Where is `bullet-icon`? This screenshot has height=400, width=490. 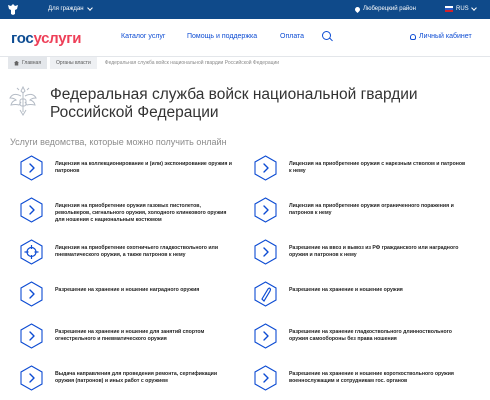
bullet-icon is located at coordinates (265, 294).